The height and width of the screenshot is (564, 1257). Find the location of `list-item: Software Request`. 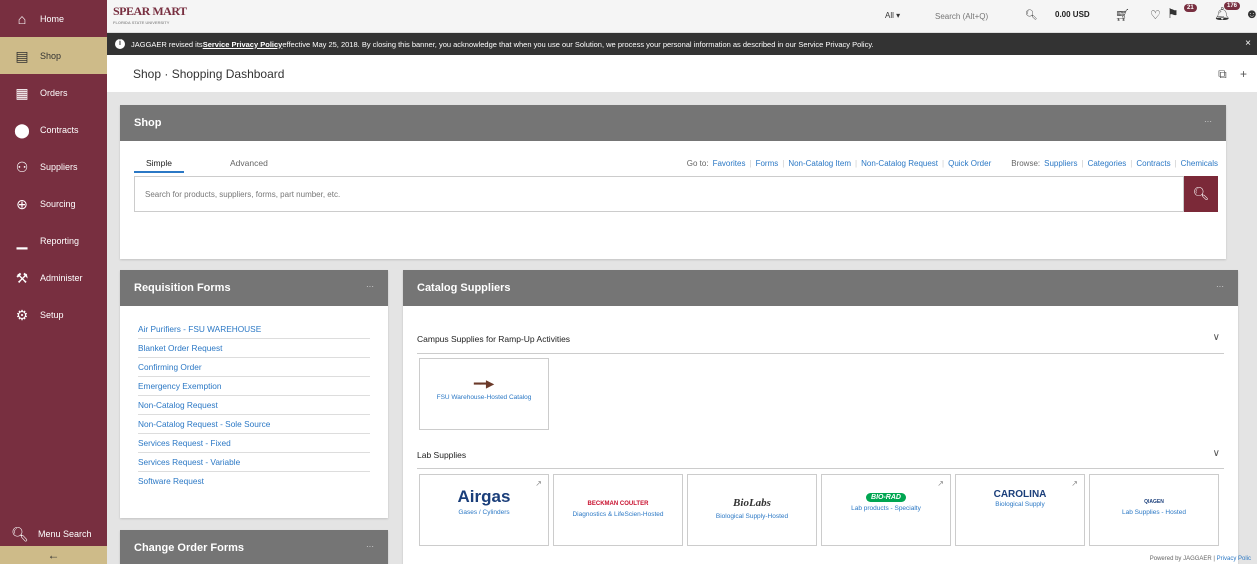

list-item: Software Request is located at coordinates (254, 481).